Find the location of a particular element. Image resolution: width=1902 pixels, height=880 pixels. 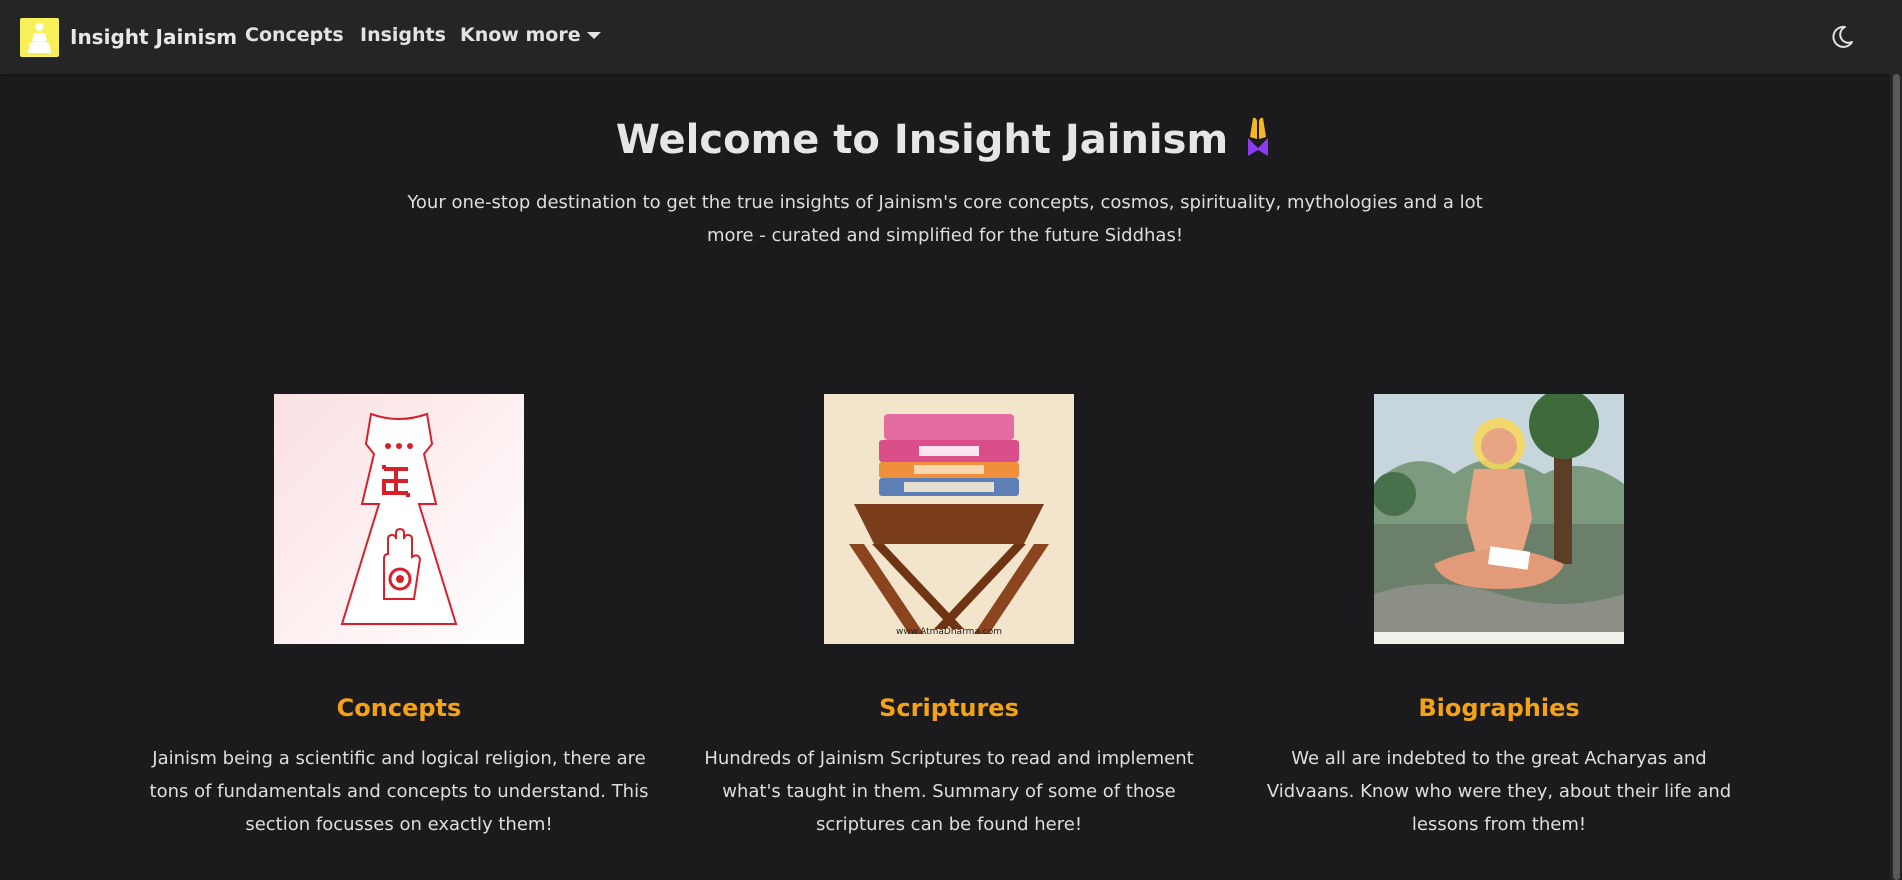

acharya-portrait-image is located at coordinates (1499, 519).